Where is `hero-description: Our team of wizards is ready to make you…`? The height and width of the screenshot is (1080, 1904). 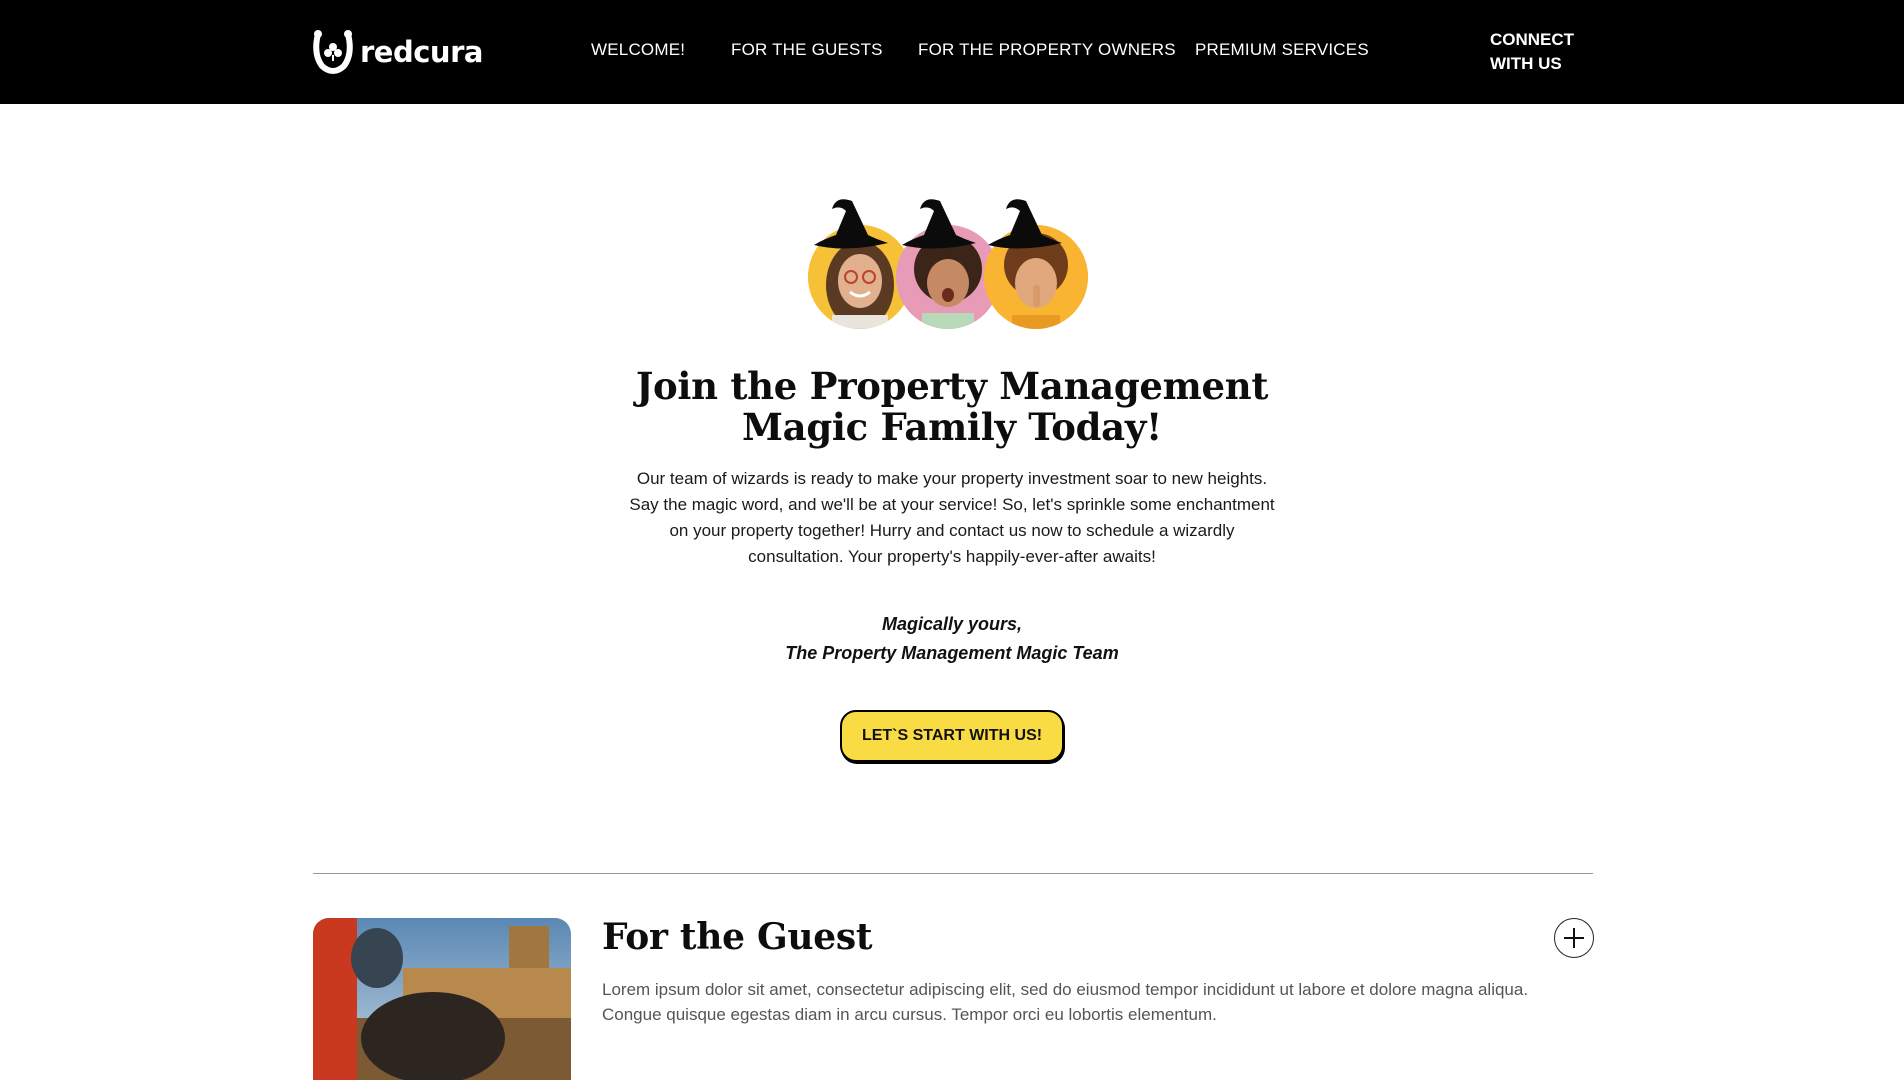
hero-description: Our team of wizards is ready to make you… is located at coordinates (952, 517).